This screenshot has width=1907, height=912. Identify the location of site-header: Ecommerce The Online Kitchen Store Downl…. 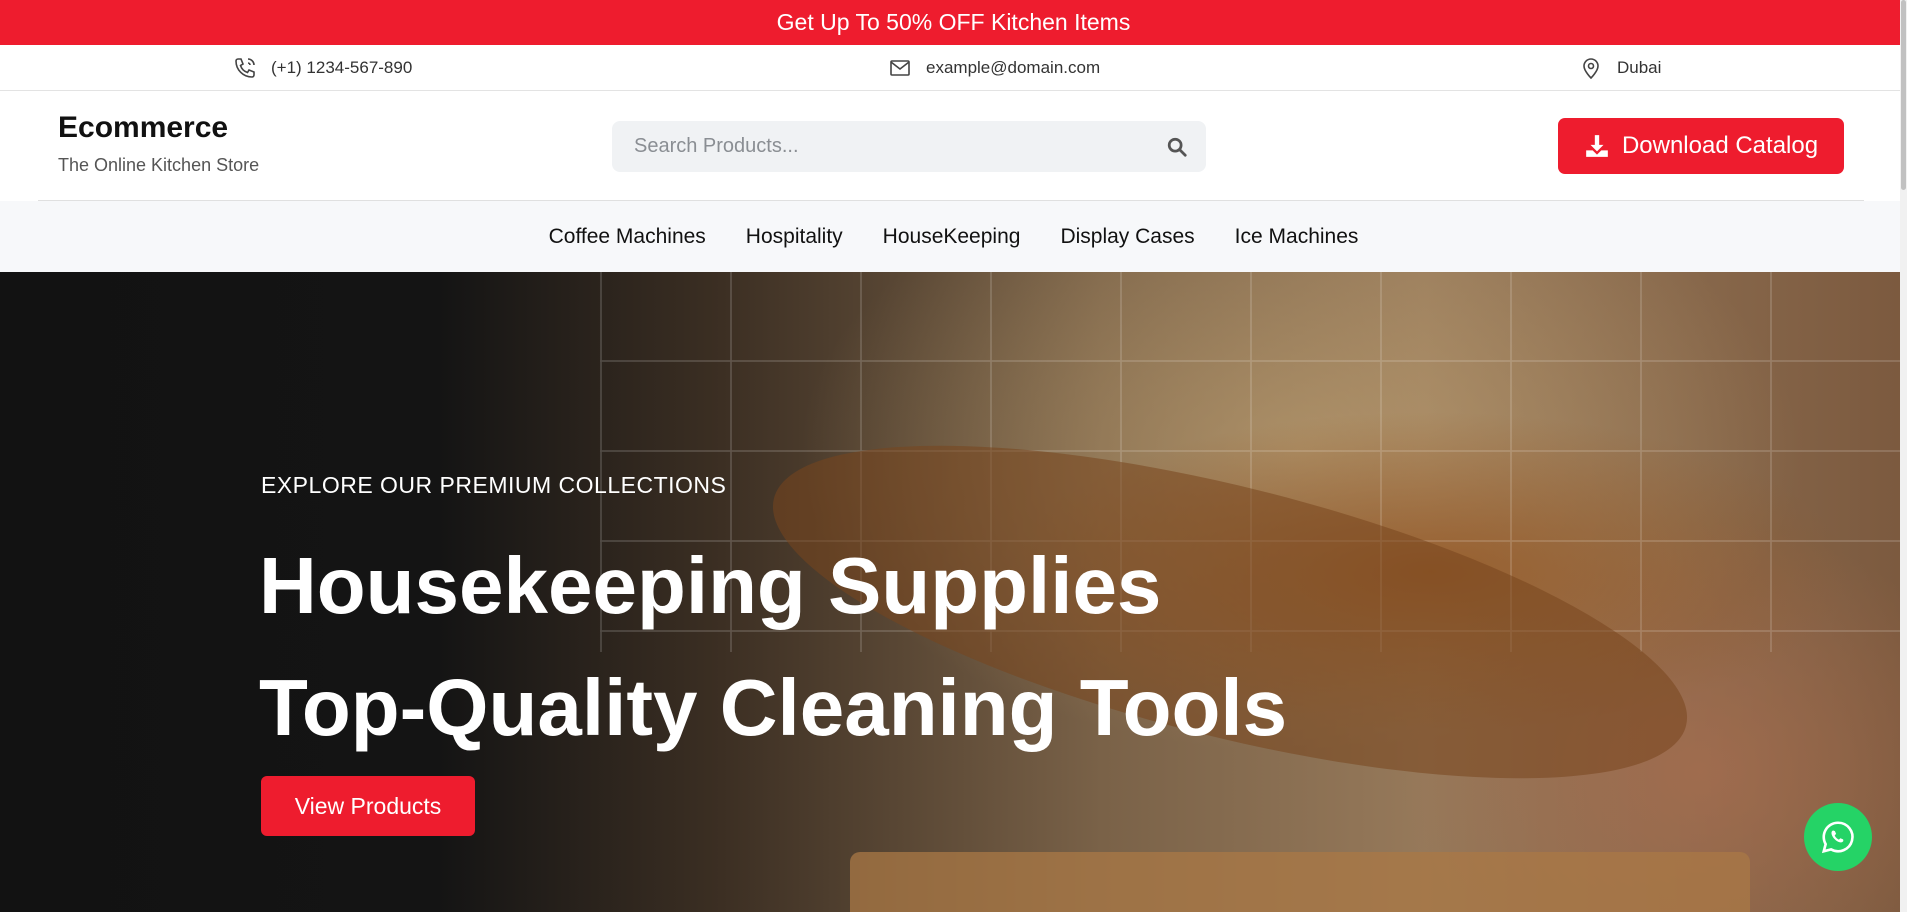
(953, 146).